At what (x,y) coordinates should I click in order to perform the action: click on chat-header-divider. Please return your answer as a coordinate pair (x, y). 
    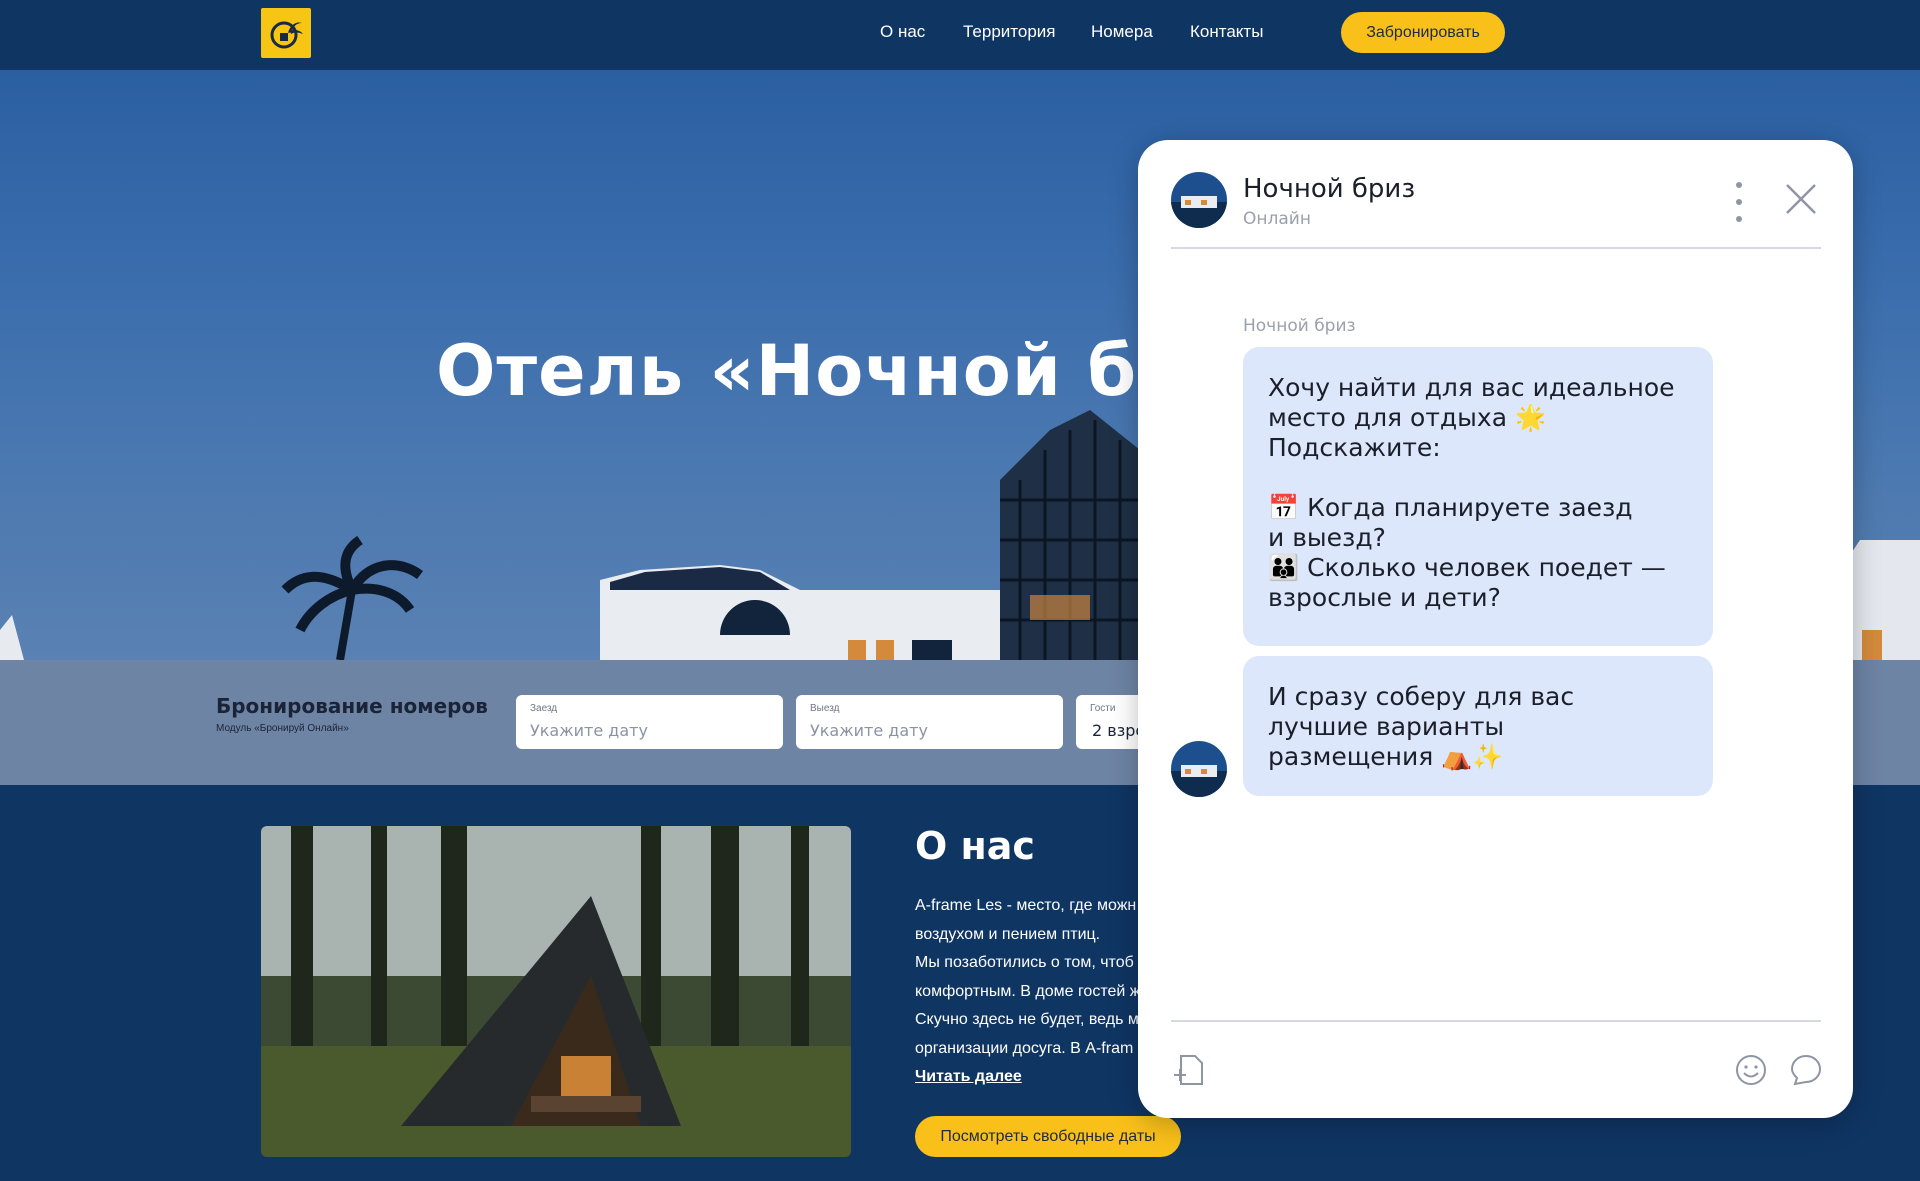
    Looking at the image, I should click on (1496, 248).